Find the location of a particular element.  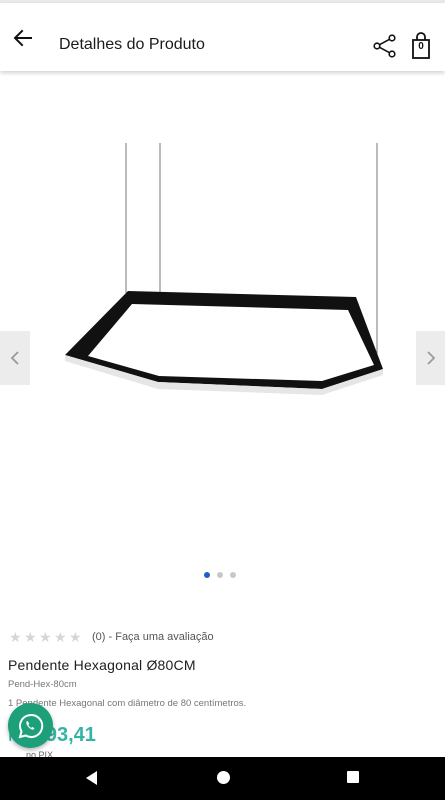

app-bar: Detalhes do Produto 0 is located at coordinates (222, 37).